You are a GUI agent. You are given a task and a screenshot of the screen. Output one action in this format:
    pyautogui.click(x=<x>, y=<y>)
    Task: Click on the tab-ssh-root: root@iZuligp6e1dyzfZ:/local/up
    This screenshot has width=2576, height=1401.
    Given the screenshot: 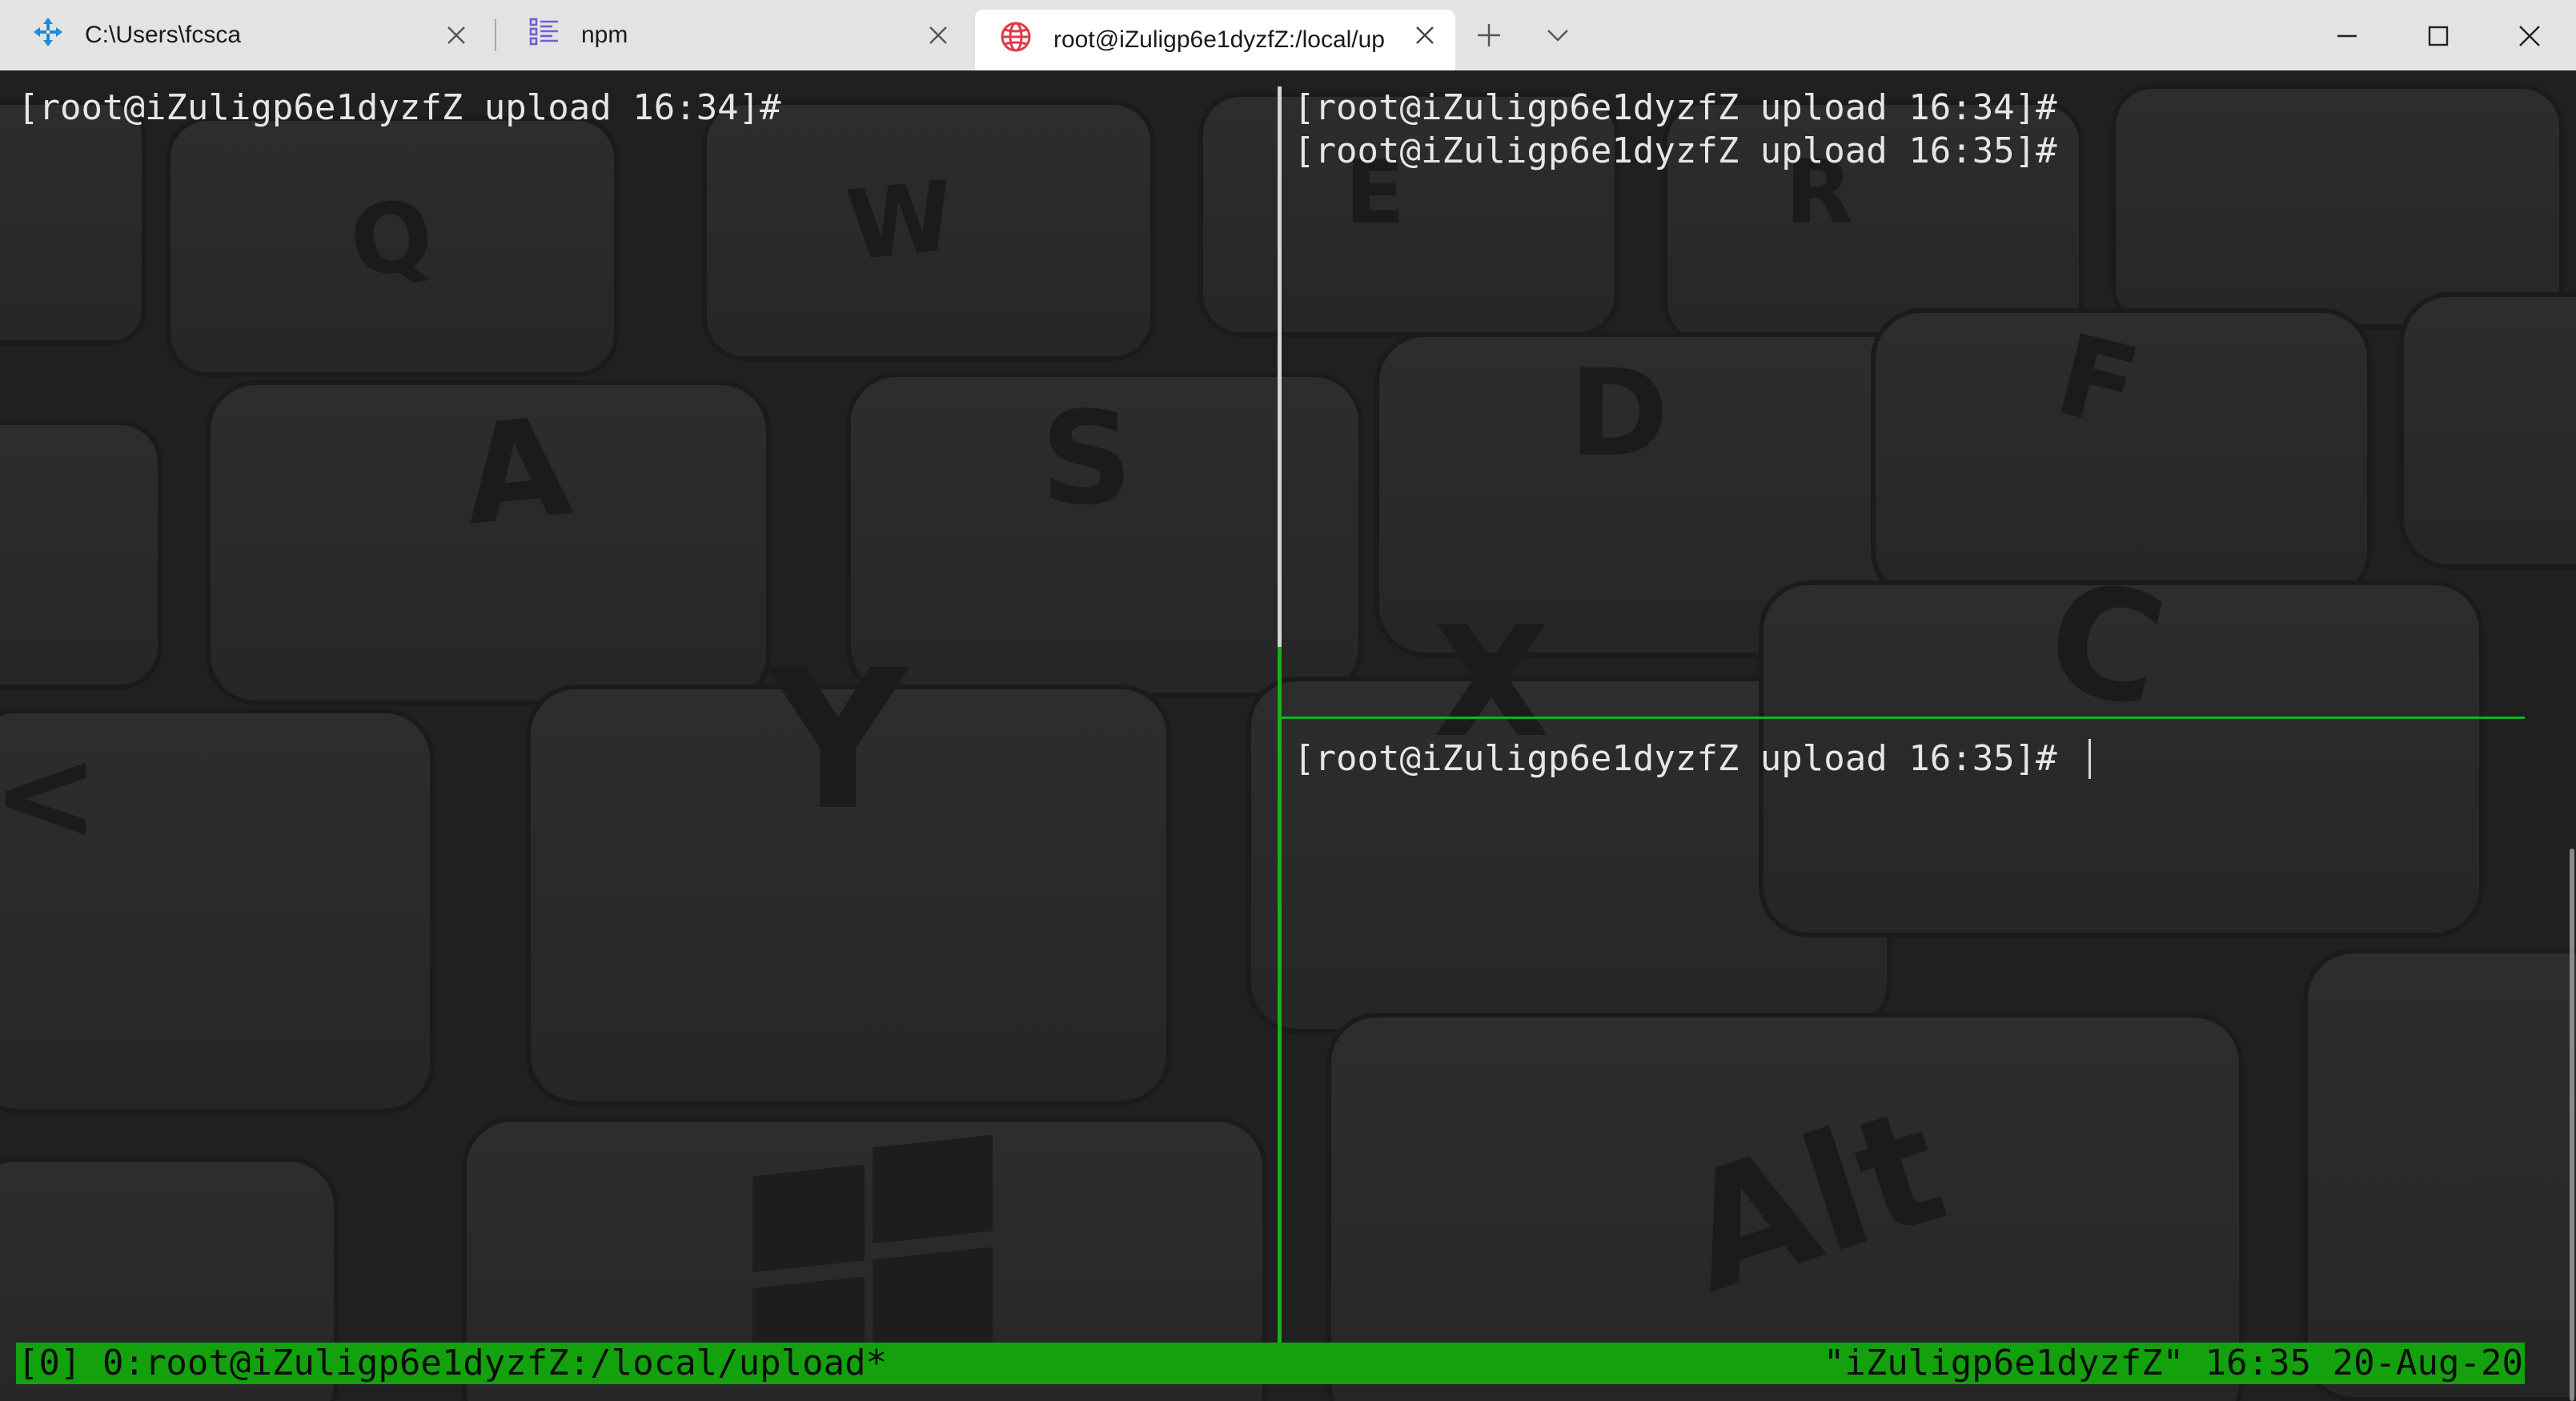 What is the action you would take?
    pyautogui.click(x=1215, y=40)
    